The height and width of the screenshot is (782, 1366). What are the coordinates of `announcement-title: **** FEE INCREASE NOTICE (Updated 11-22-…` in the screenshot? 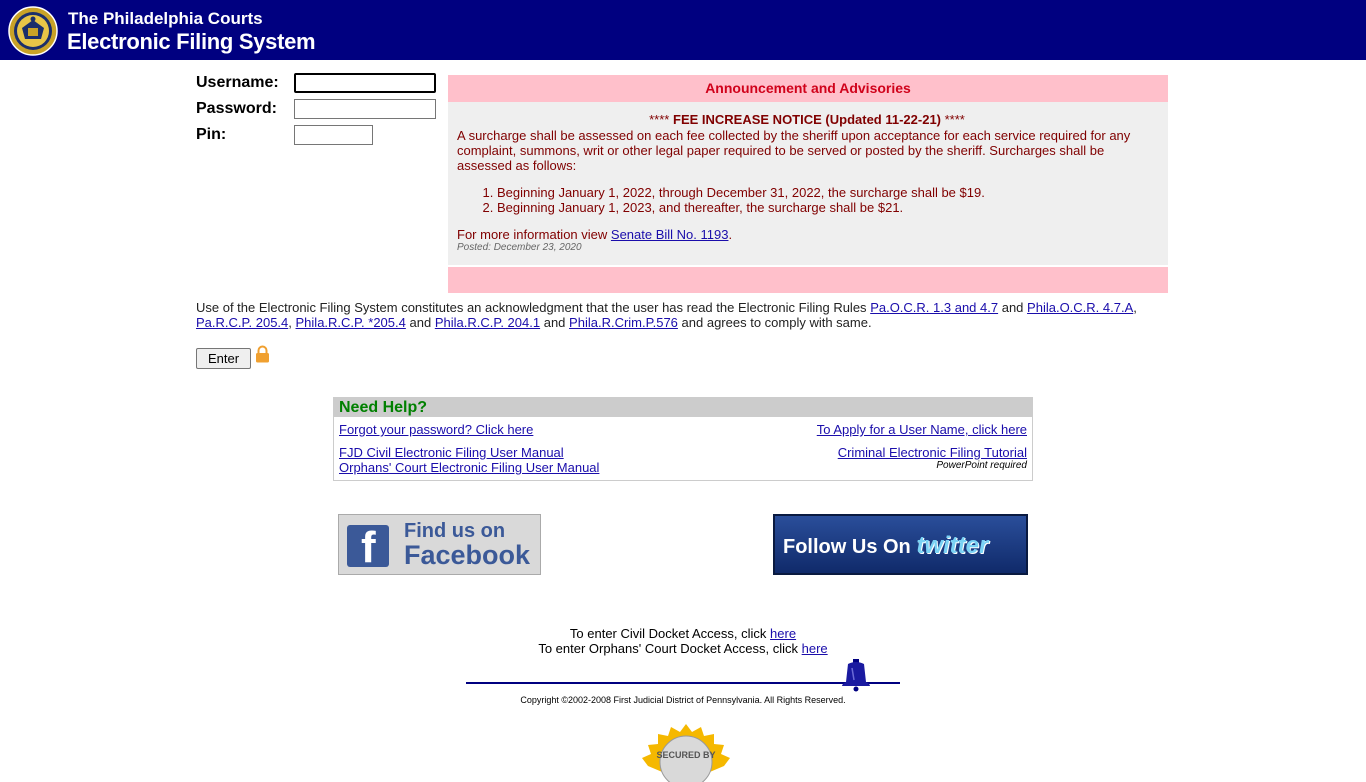 It's located at (807, 119).